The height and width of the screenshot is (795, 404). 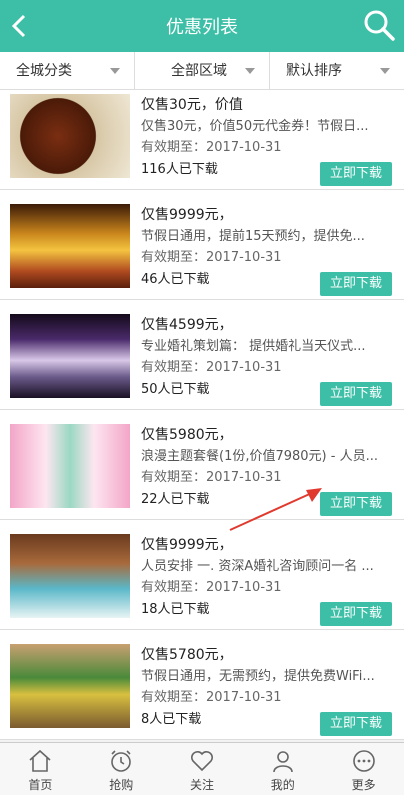 What do you see at coordinates (175, 389) in the screenshot?
I see `item-download-count: 50人已下载` at bounding box center [175, 389].